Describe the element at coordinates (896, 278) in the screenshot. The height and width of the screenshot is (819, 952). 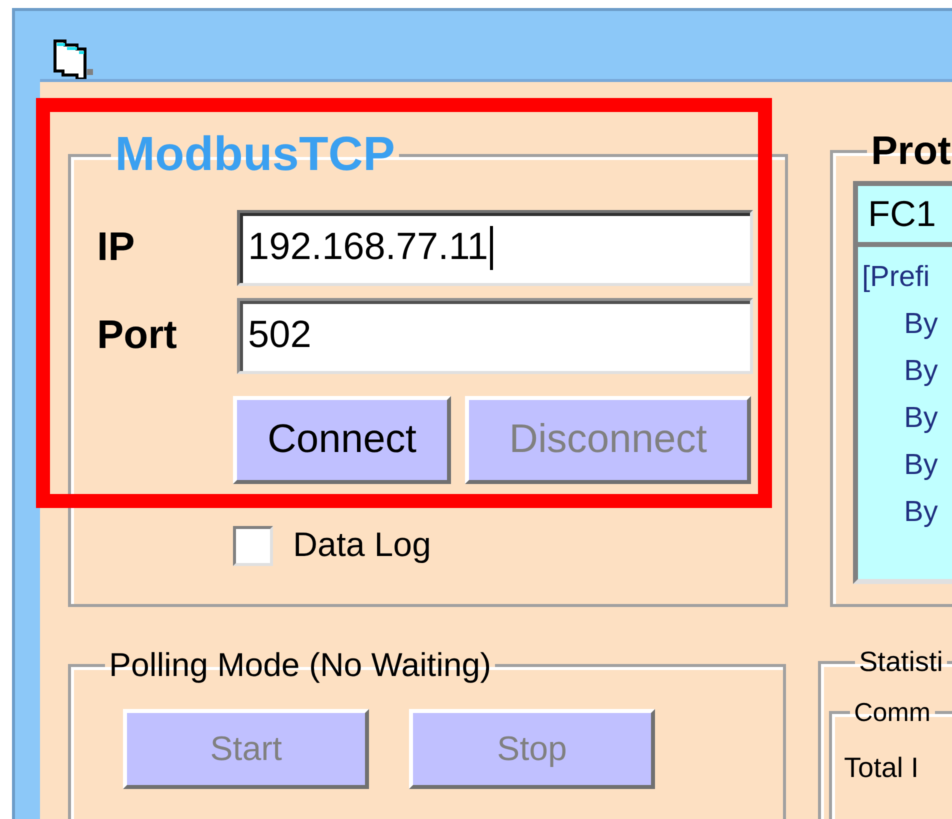
I see `list-line: [Prefi` at that location.